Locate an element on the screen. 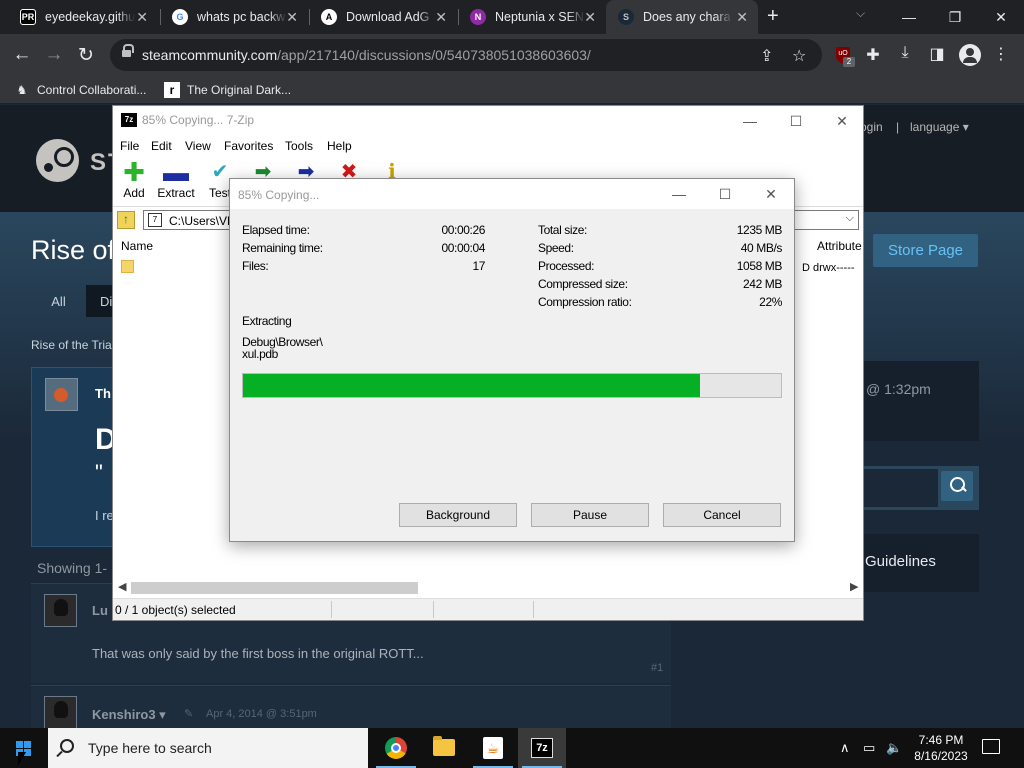  scroll-right-icon: ▶ is located at coordinates (854, 586).